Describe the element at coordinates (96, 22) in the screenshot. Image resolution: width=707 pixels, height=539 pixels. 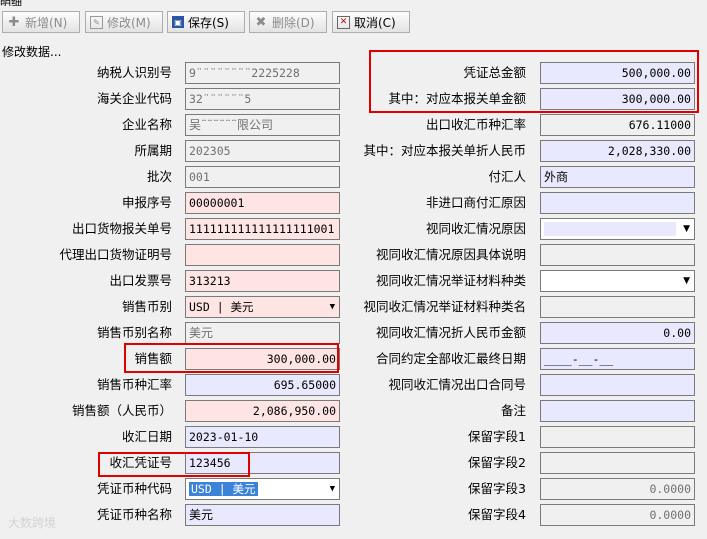
I see `edit-icon: ✎` at that location.